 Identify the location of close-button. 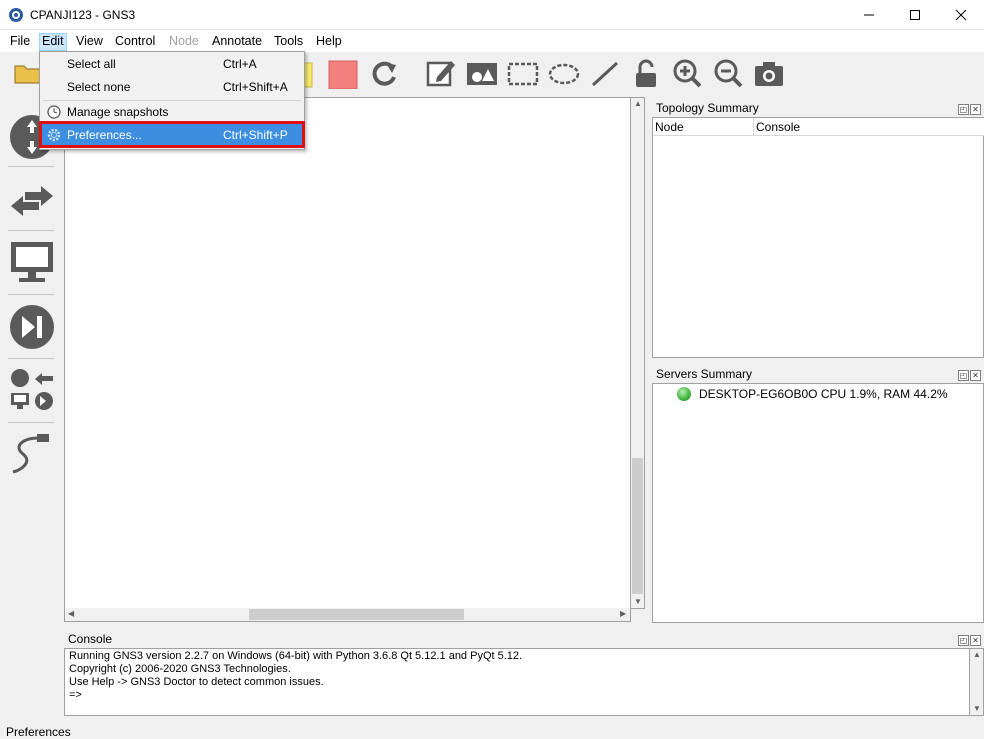
(961, 15).